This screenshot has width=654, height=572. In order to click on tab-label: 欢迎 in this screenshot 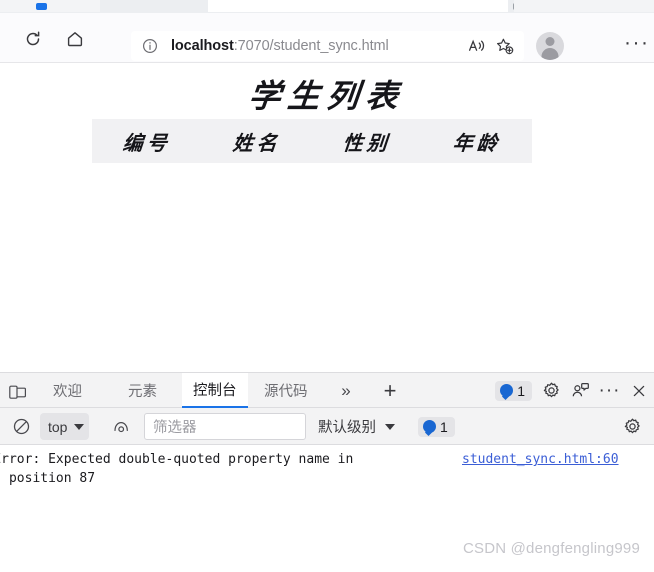, I will do `click(67, 392)`.